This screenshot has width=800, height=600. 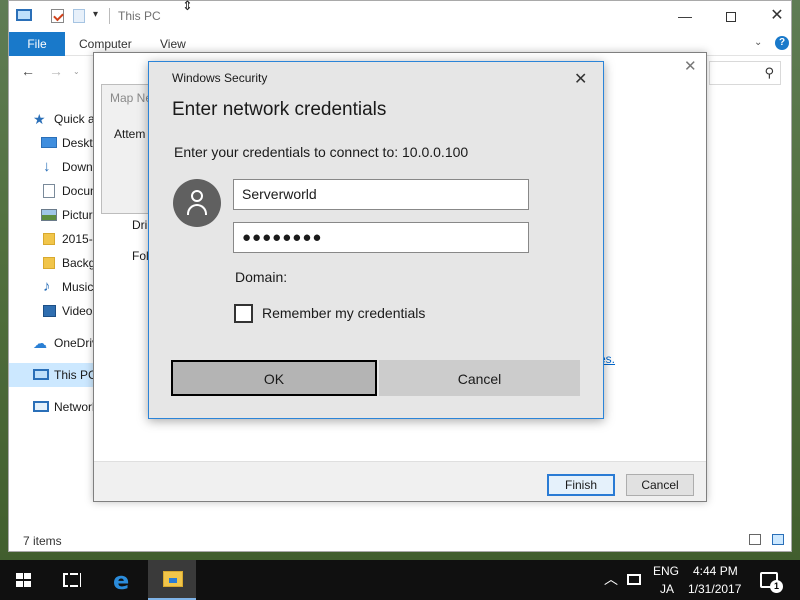 I want to click on username-field: Serverworld, so click(x=381, y=194).